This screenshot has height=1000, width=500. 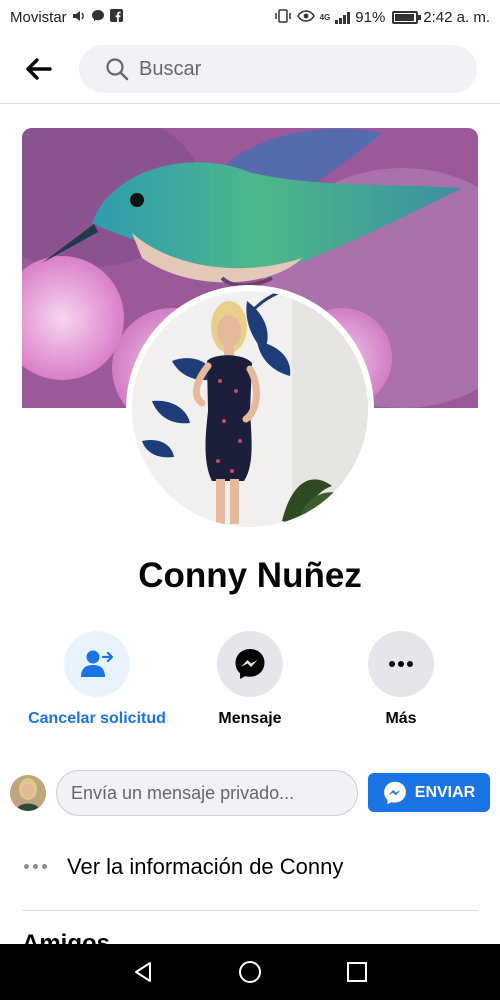 I want to click on system-nav-bar, so click(x=250, y=972).